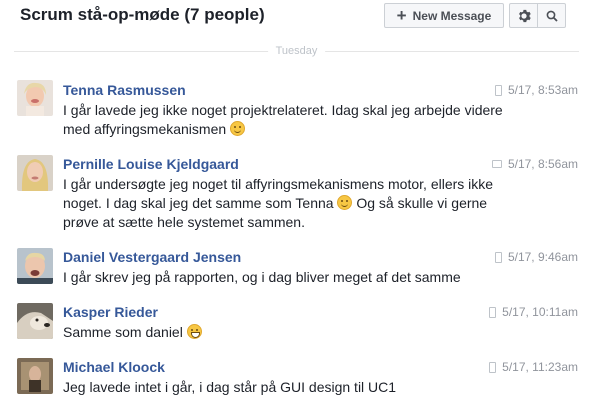 This screenshot has height=409, width=592. What do you see at coordinates (401, 15) in the screenshot?
I see `plus-icon: +` at bounding box center [401, 15].